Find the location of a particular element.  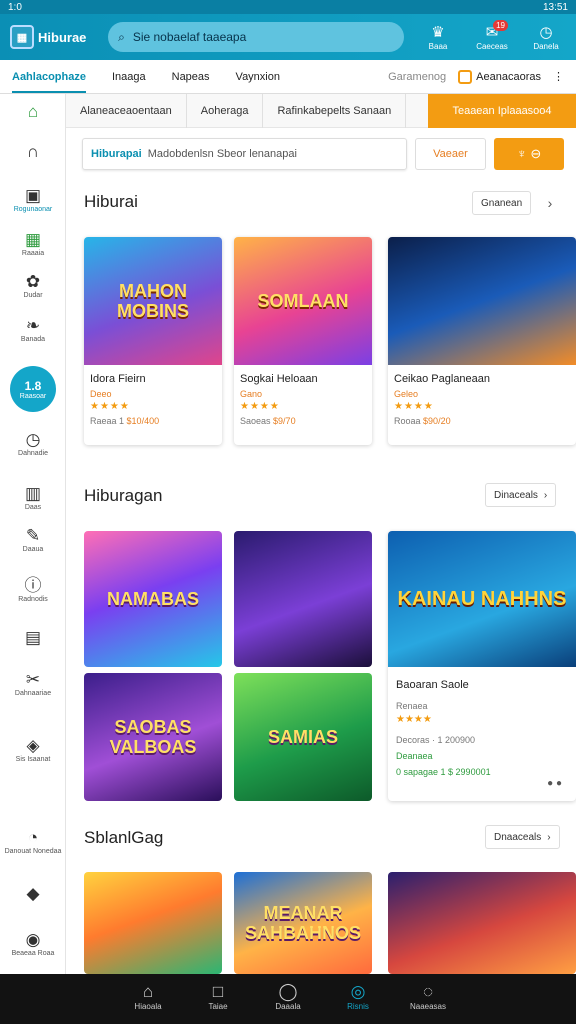

sidebar-item-power: ◉ Beaeaa Roaa is located at coordinates (33, 943).